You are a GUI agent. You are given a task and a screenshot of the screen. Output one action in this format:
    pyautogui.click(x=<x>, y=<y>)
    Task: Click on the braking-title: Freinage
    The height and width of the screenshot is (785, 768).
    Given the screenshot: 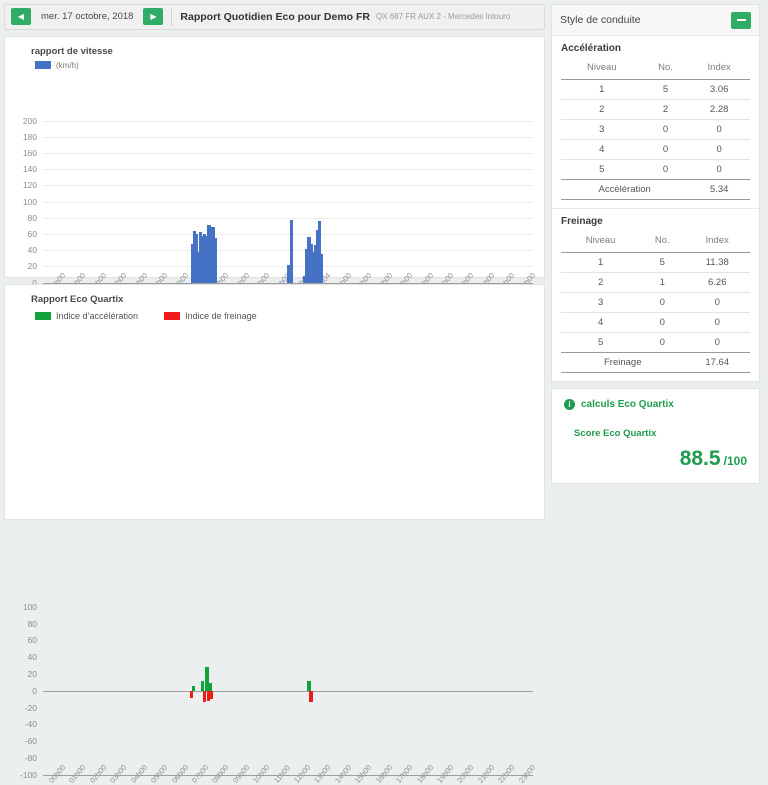 What is the action you would take?
    pyautogui.click(x=582, y=221)
    